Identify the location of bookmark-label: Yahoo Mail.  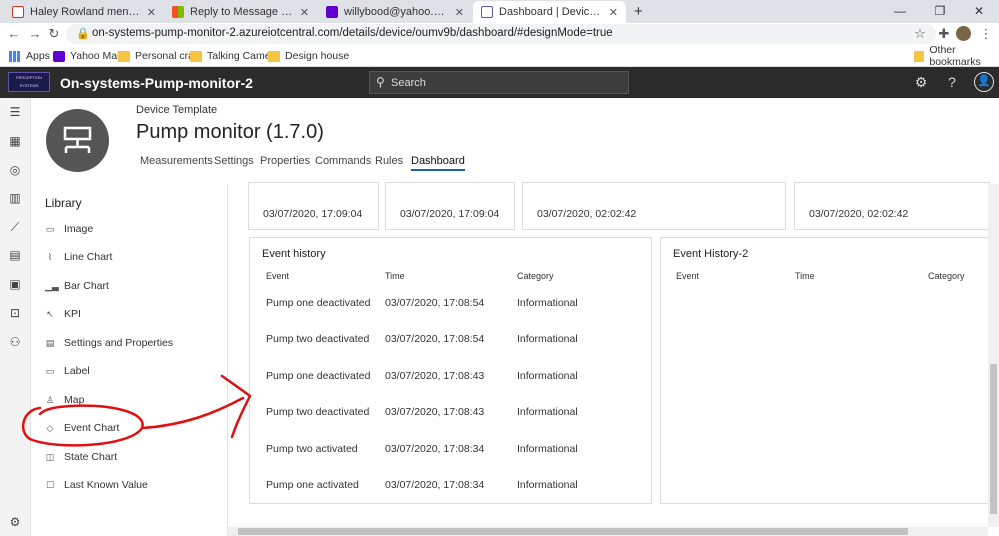
(96, 56).